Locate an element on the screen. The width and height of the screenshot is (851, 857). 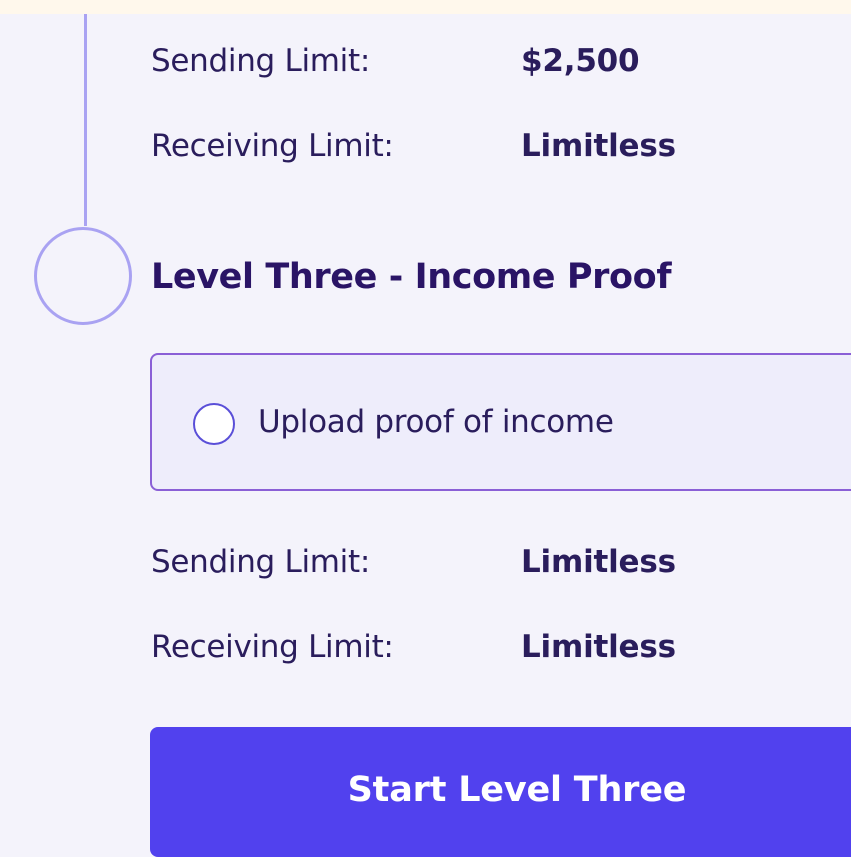
level-two-receiving-limit-value: Limitless is located at coordinates (598, 146).